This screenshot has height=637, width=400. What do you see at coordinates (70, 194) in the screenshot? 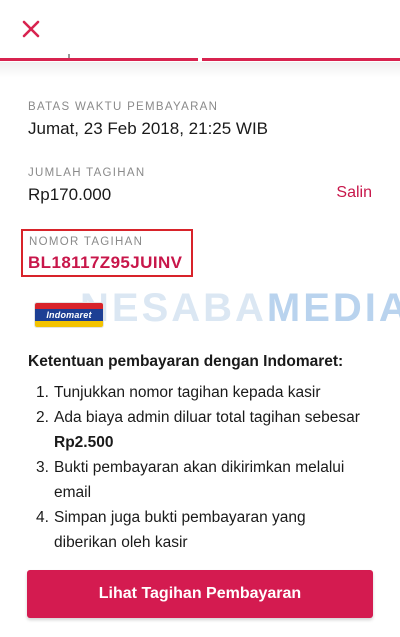
I see `amount-value: Rp170.000` at bounding box center [70, 194].